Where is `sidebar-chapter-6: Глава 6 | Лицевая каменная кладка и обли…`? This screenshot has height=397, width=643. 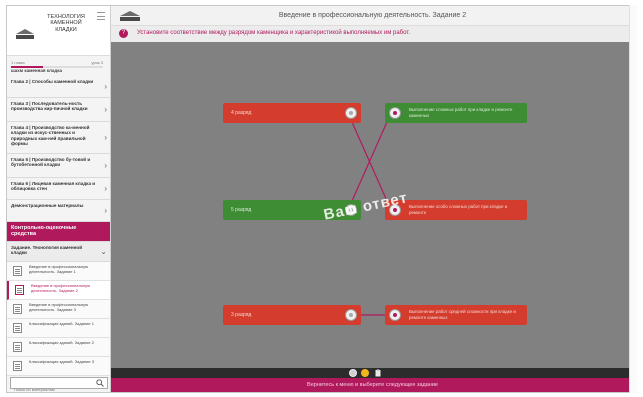 sidebar-chapter-6: Глава 6 | Лицевая каменная кладка и обли… is located at coordinates (58, 189).